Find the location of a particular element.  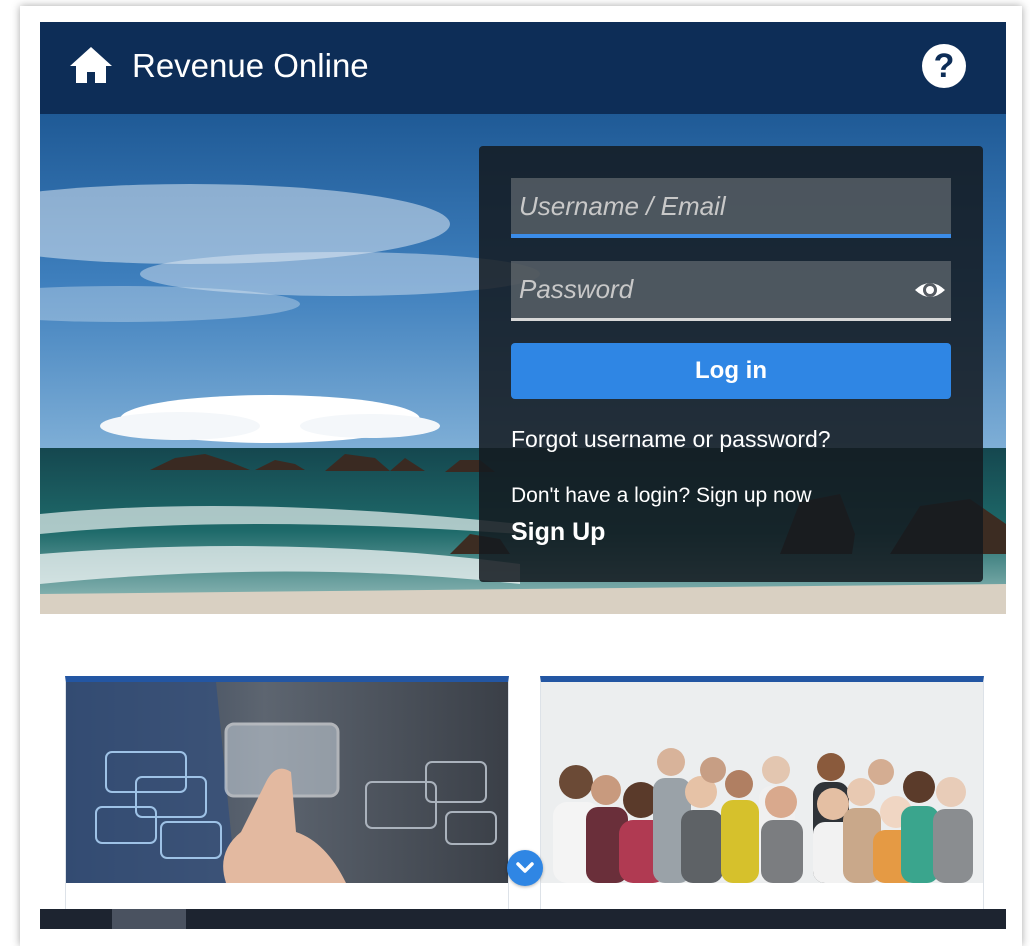

password-field is located at coordinates (731, 291).